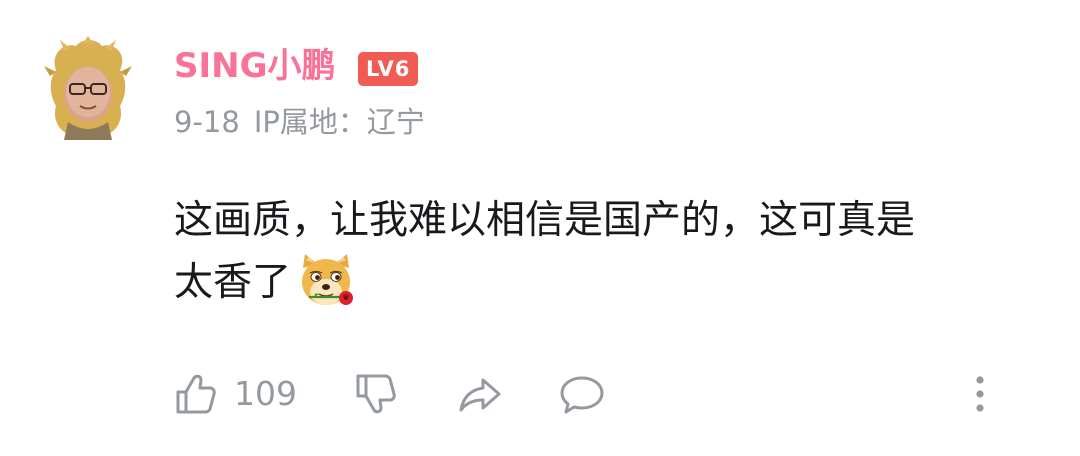 The width and height of the screenshot is (1080, 456). I want to click on thumbs-down-icon, so click(376, 394).